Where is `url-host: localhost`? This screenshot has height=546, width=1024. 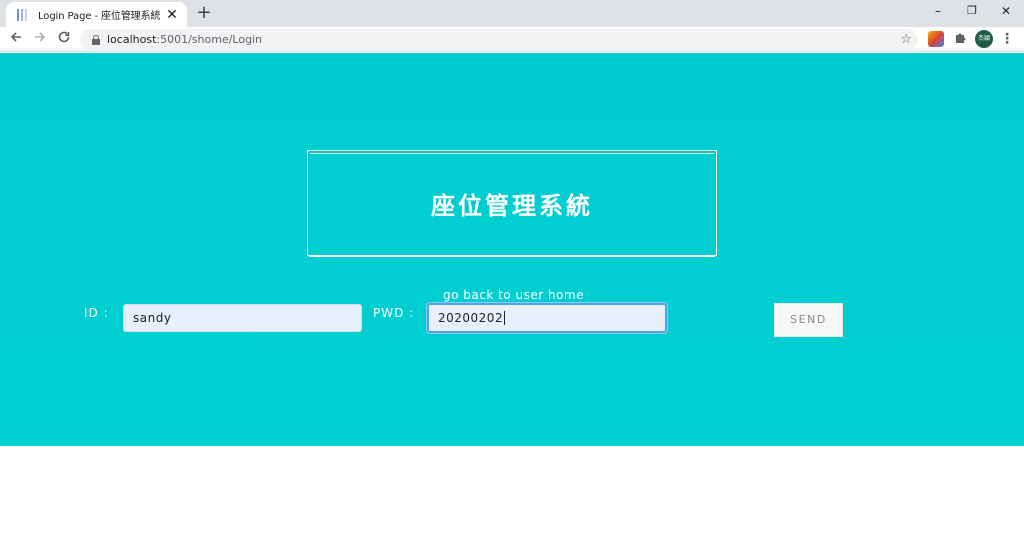 url-host: localhost is located at coordinates (132, 39).